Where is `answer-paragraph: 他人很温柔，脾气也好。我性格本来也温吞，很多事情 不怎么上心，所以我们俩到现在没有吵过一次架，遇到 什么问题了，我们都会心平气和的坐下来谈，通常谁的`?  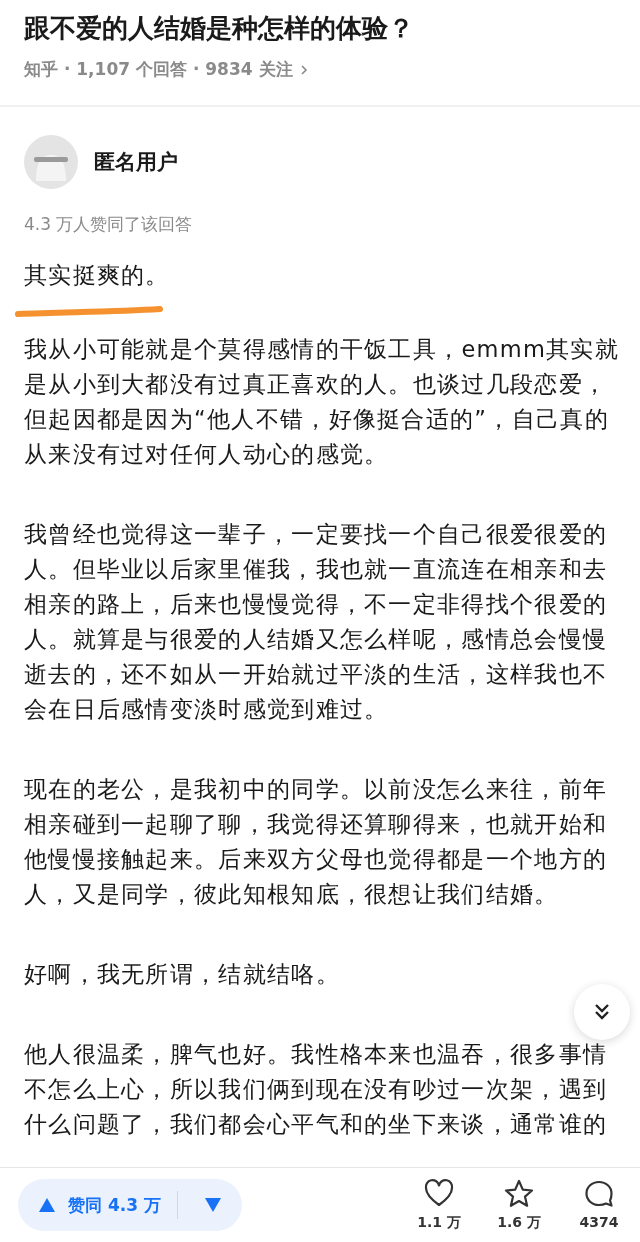
answer-paragraph: 他人很温柔，脾气也好。我性格本来也温吞，很多事情 不怎么上心，所以我们俩到现在没有吵过一次架，遇到 什么问题了，我们都会心平气和的坐下来谈，通常谁的 is located at coordinates (316, 1089).